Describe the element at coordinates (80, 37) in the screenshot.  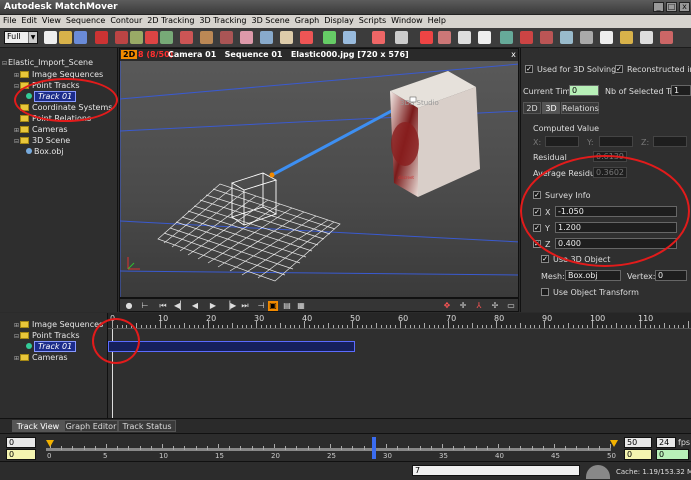
I see `save-icon` at that location.